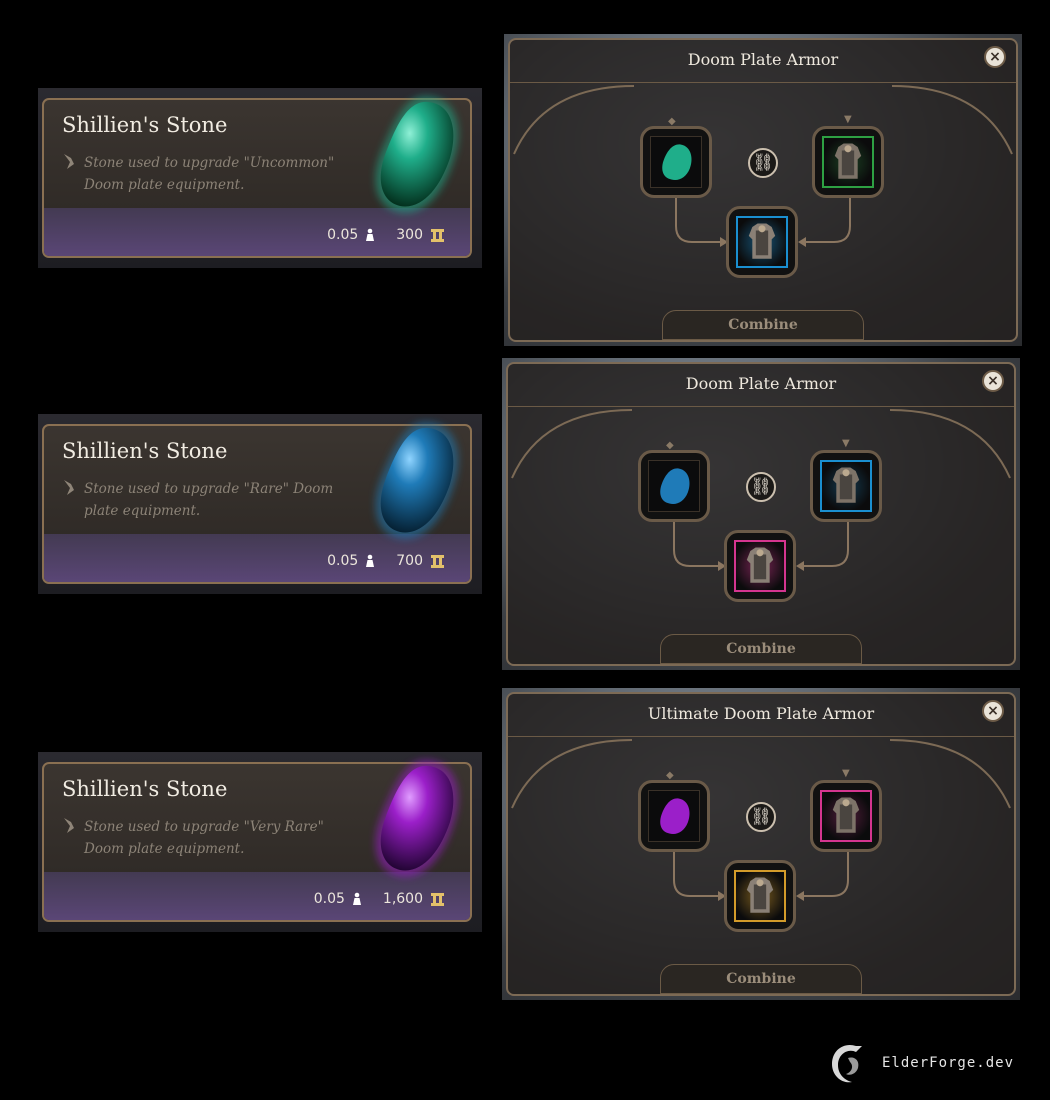 The height and width of the screenshot is (1100, 1050). I want to click on item-price: 300, so click(409, 235).